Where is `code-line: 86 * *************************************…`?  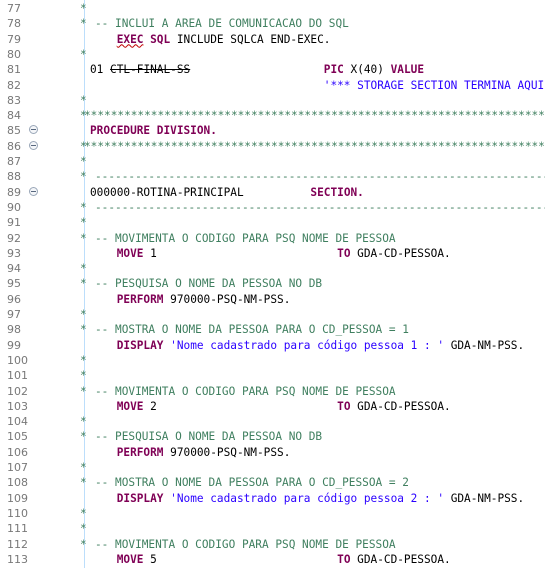
code-line: 86 * *************************************… is located at coordinates (272, 146).